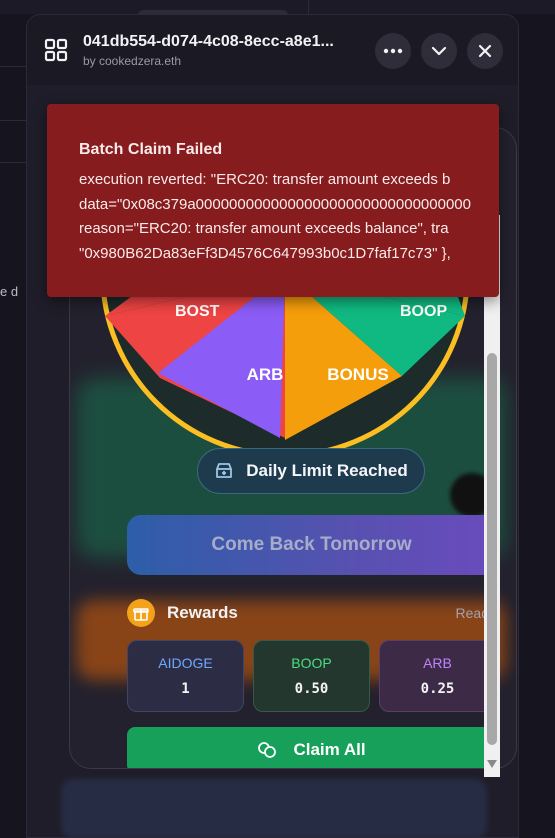 This screenshot has height=838, width=555. I want to click on close-icon, so click(485, 51).